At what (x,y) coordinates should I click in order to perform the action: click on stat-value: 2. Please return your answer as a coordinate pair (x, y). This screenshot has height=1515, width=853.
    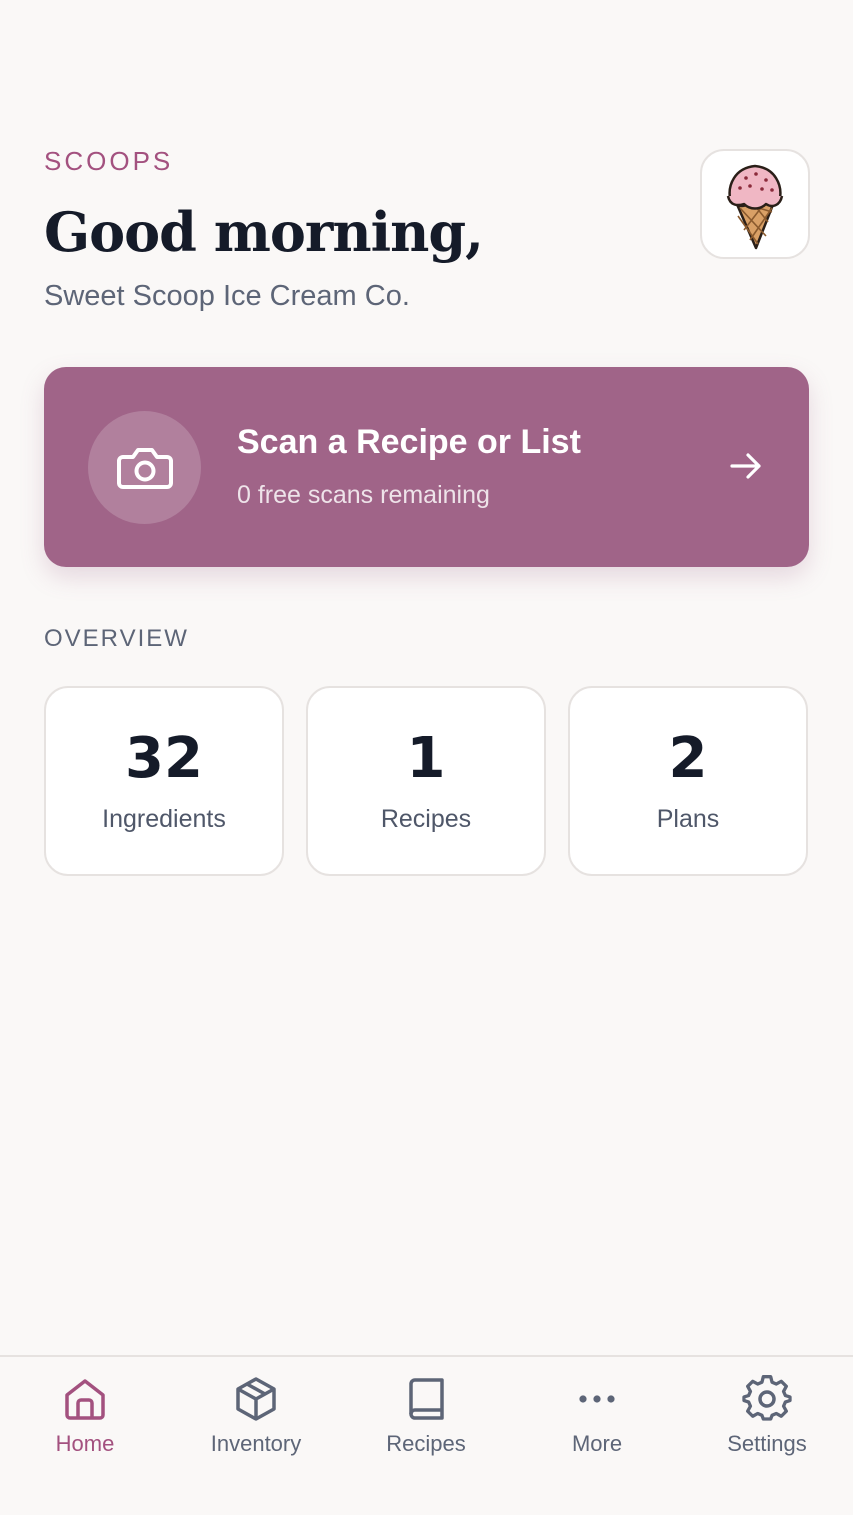
    Looking at the image, I should click on (688, 758).